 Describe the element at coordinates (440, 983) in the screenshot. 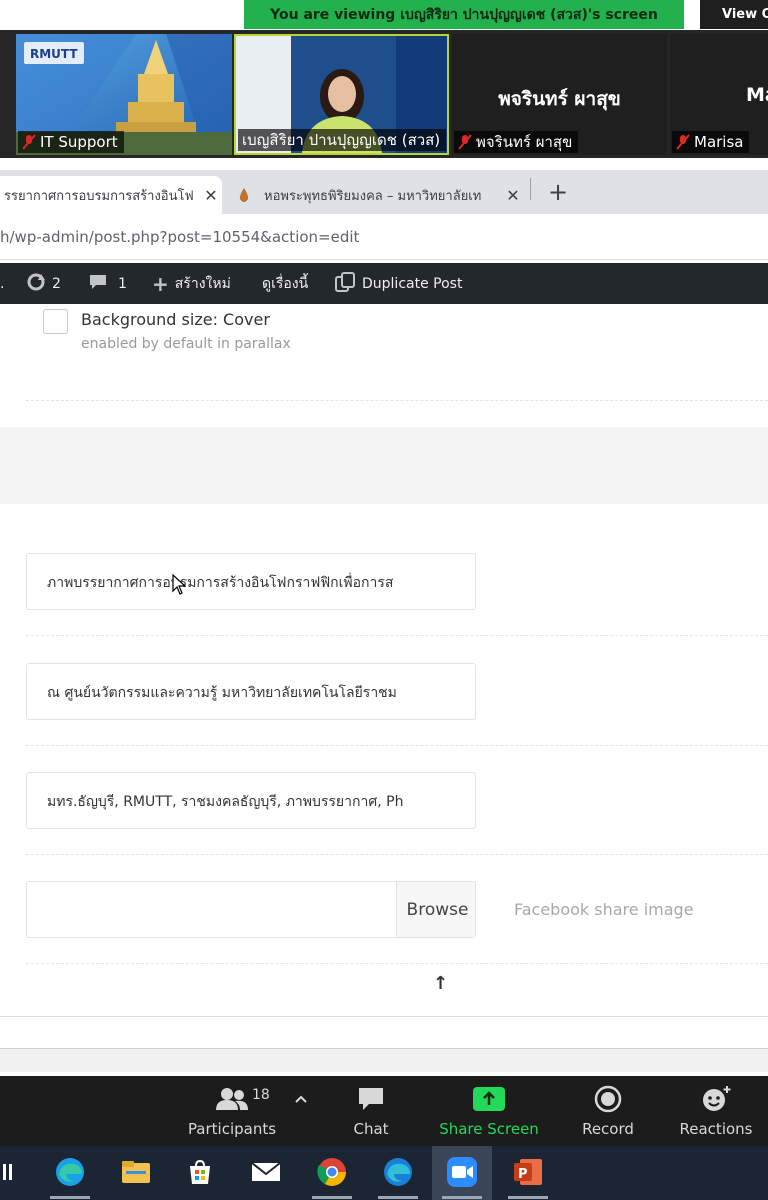

I see `arrow-up-icon: ↑` at that location.